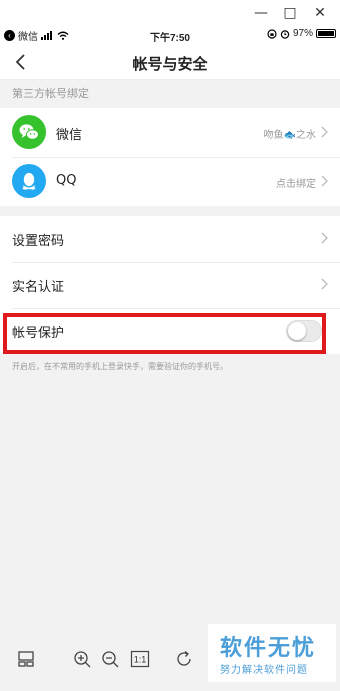 This screenshot has height=691, width=340. What do you see at coordinates (29, 181) in the screenshot?
I see `qq-icon` at bounding box center [29, 181].